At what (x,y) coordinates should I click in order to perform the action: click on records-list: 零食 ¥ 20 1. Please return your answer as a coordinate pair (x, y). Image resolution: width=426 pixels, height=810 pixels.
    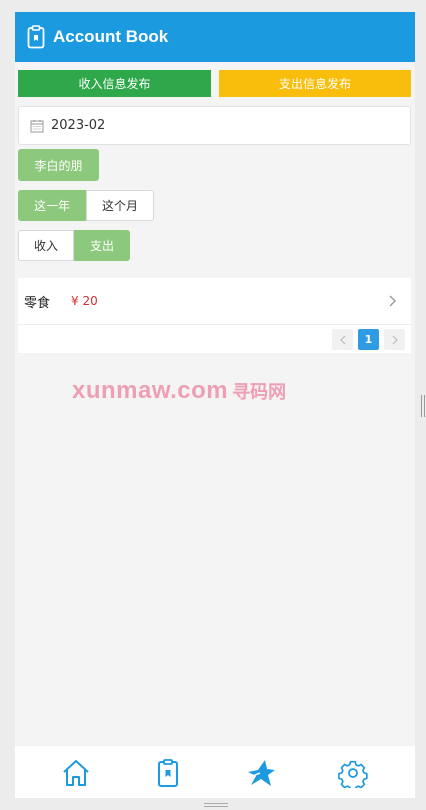
    Looking at the image, I should click on (214, 315).